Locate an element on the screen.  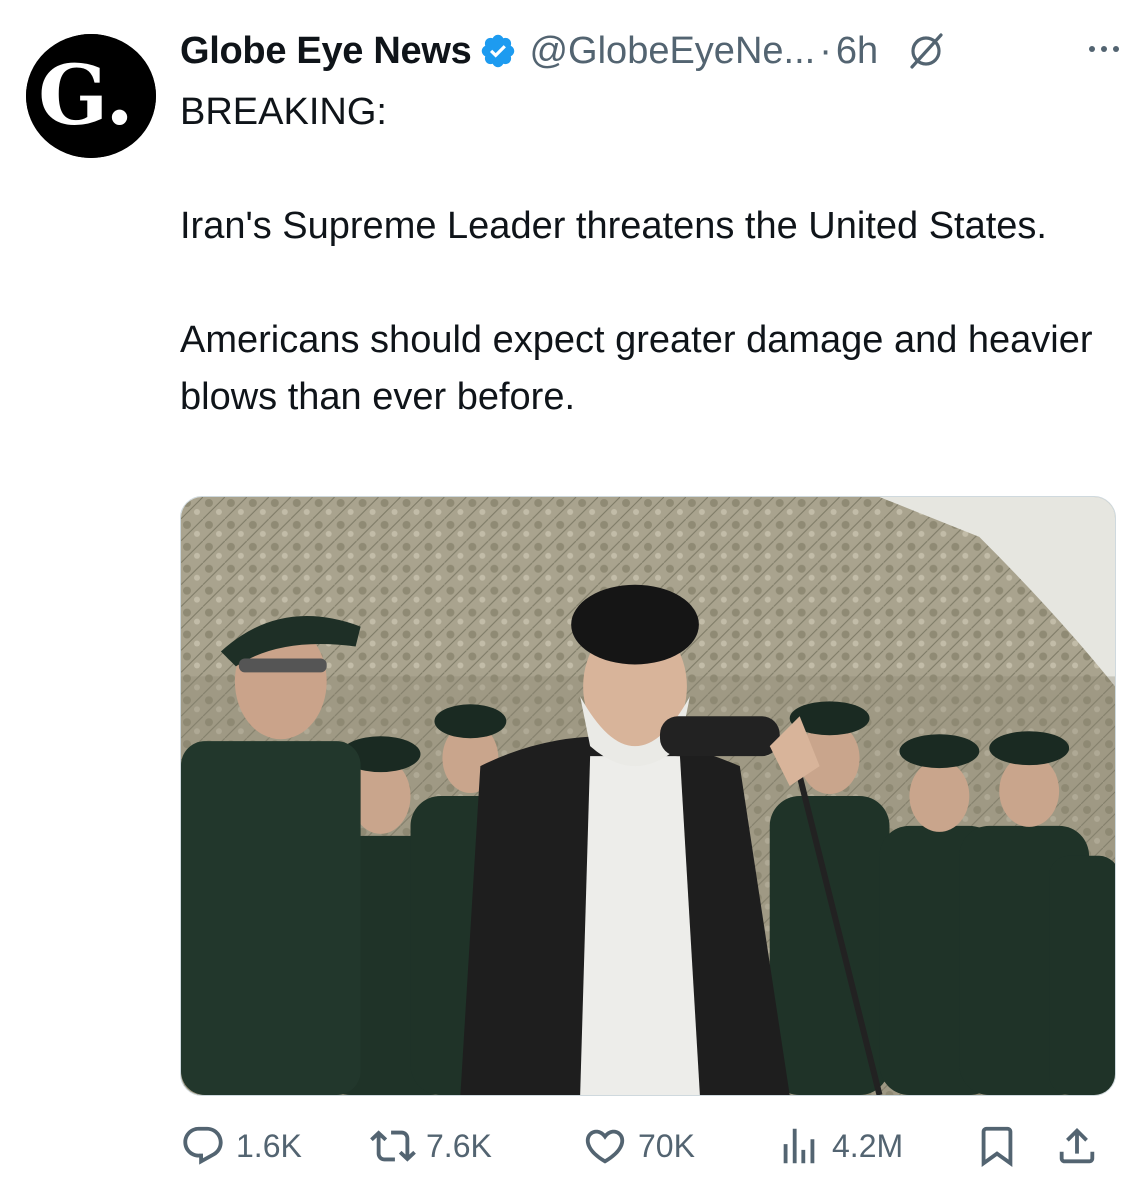
repost-count: 7.6K is located at coordinates (459, 1145).